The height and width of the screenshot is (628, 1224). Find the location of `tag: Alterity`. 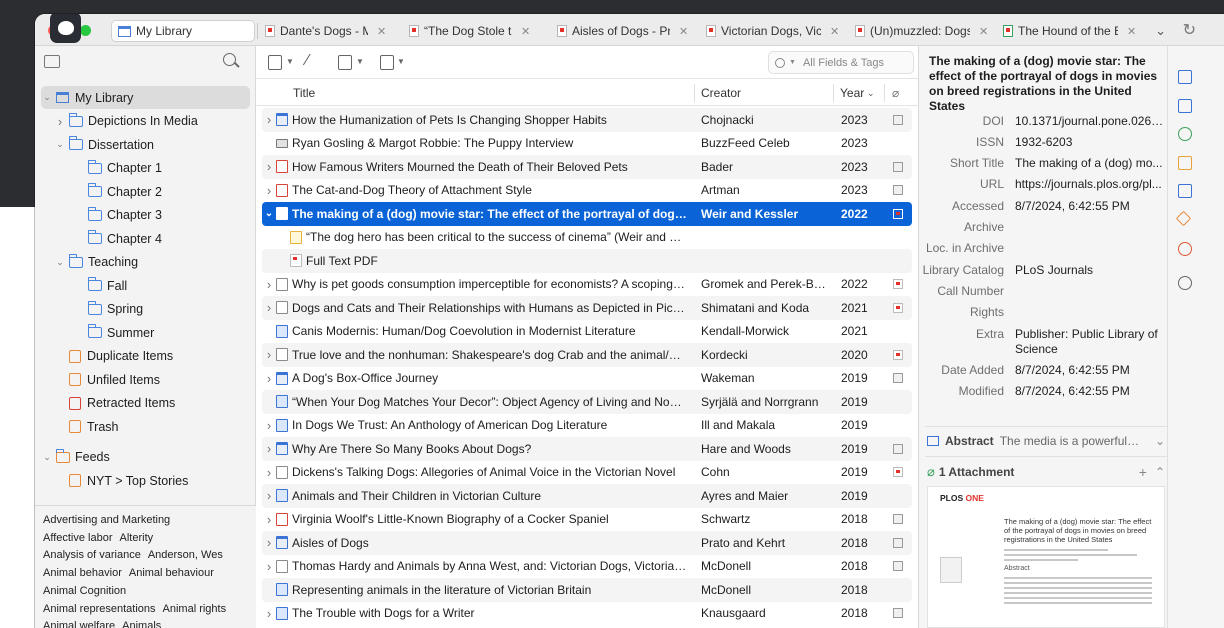

tag: Alterity is located at coordinates (137, 538).